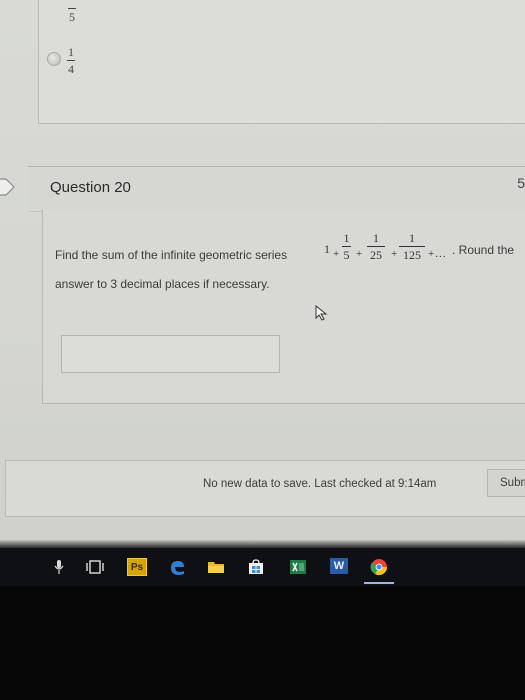  What do you see at coordinates (71, 60) in the screenshot?
I see `option-fraction: 1 4` at bounding box center [71, 60].